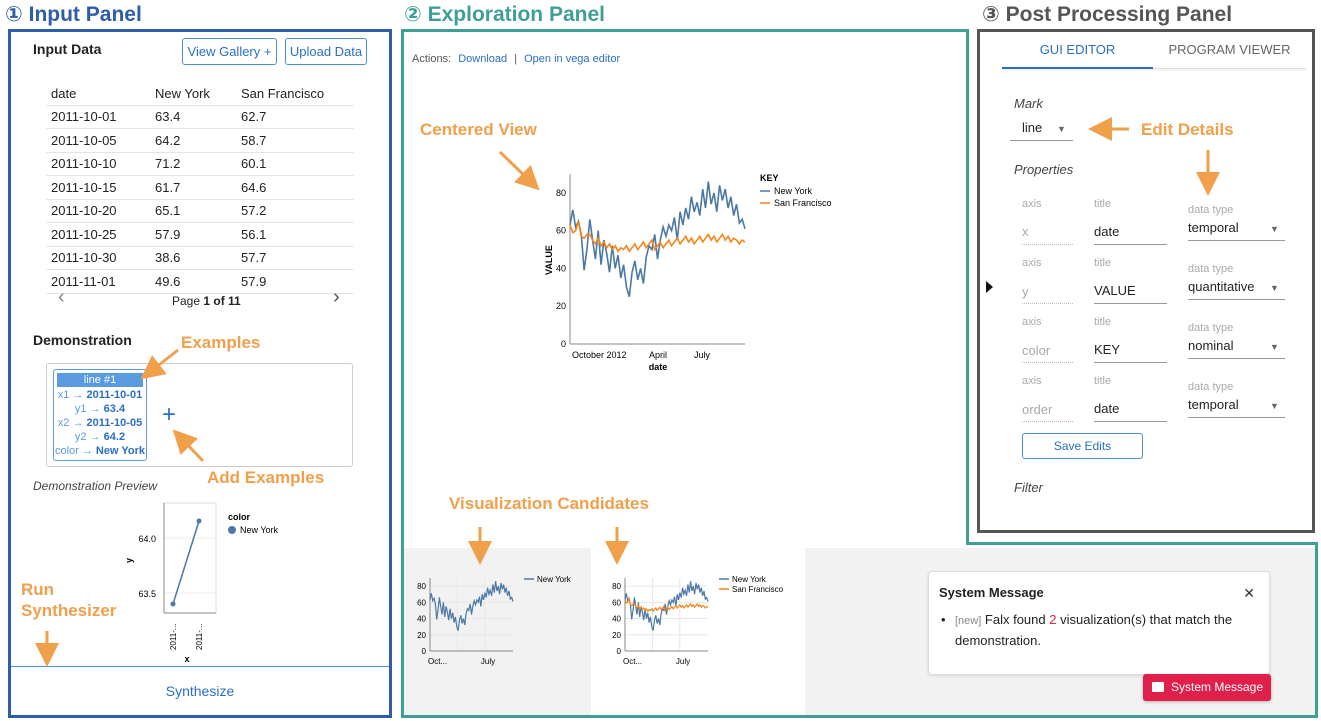 The width and height of the screenshot is (1321, 721). What do you see at coordinates (188, 446) in the screenshot?
I see `arrow-add-examples` at bounding box center [188, 446].